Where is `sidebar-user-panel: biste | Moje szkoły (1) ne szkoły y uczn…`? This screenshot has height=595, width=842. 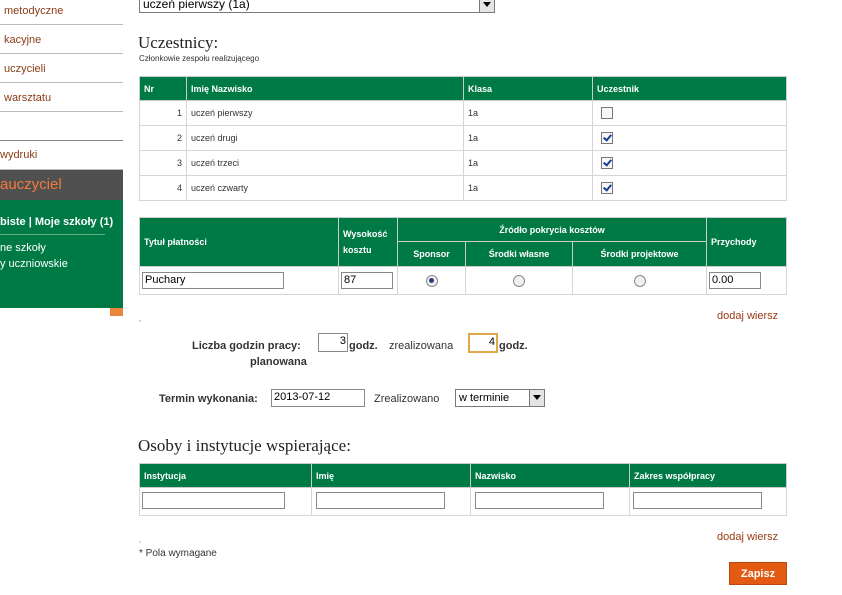
sidebar-user-panel: biste | Moje szkoły (1) ne szkoły y uczn… is located at coordinates (61, 254).